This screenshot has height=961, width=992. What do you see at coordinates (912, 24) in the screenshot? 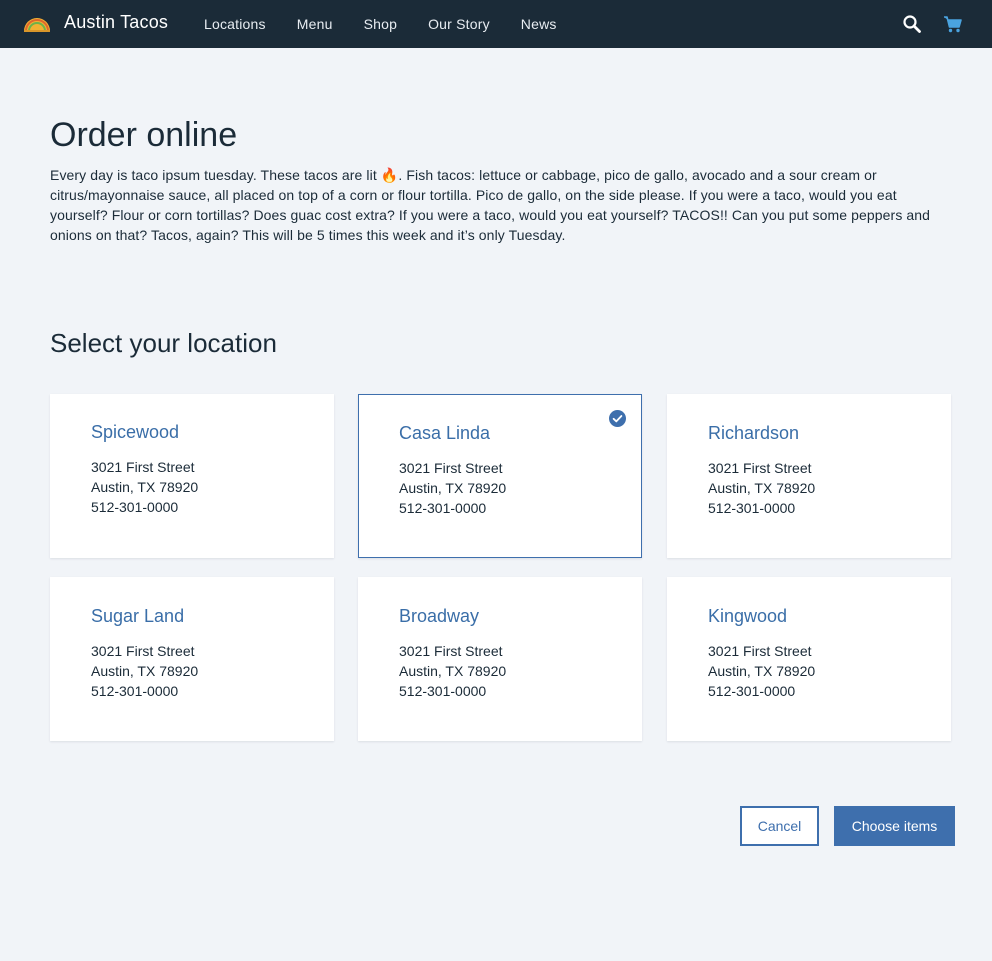
I see `search-icon` at bounding box center [912, 24].